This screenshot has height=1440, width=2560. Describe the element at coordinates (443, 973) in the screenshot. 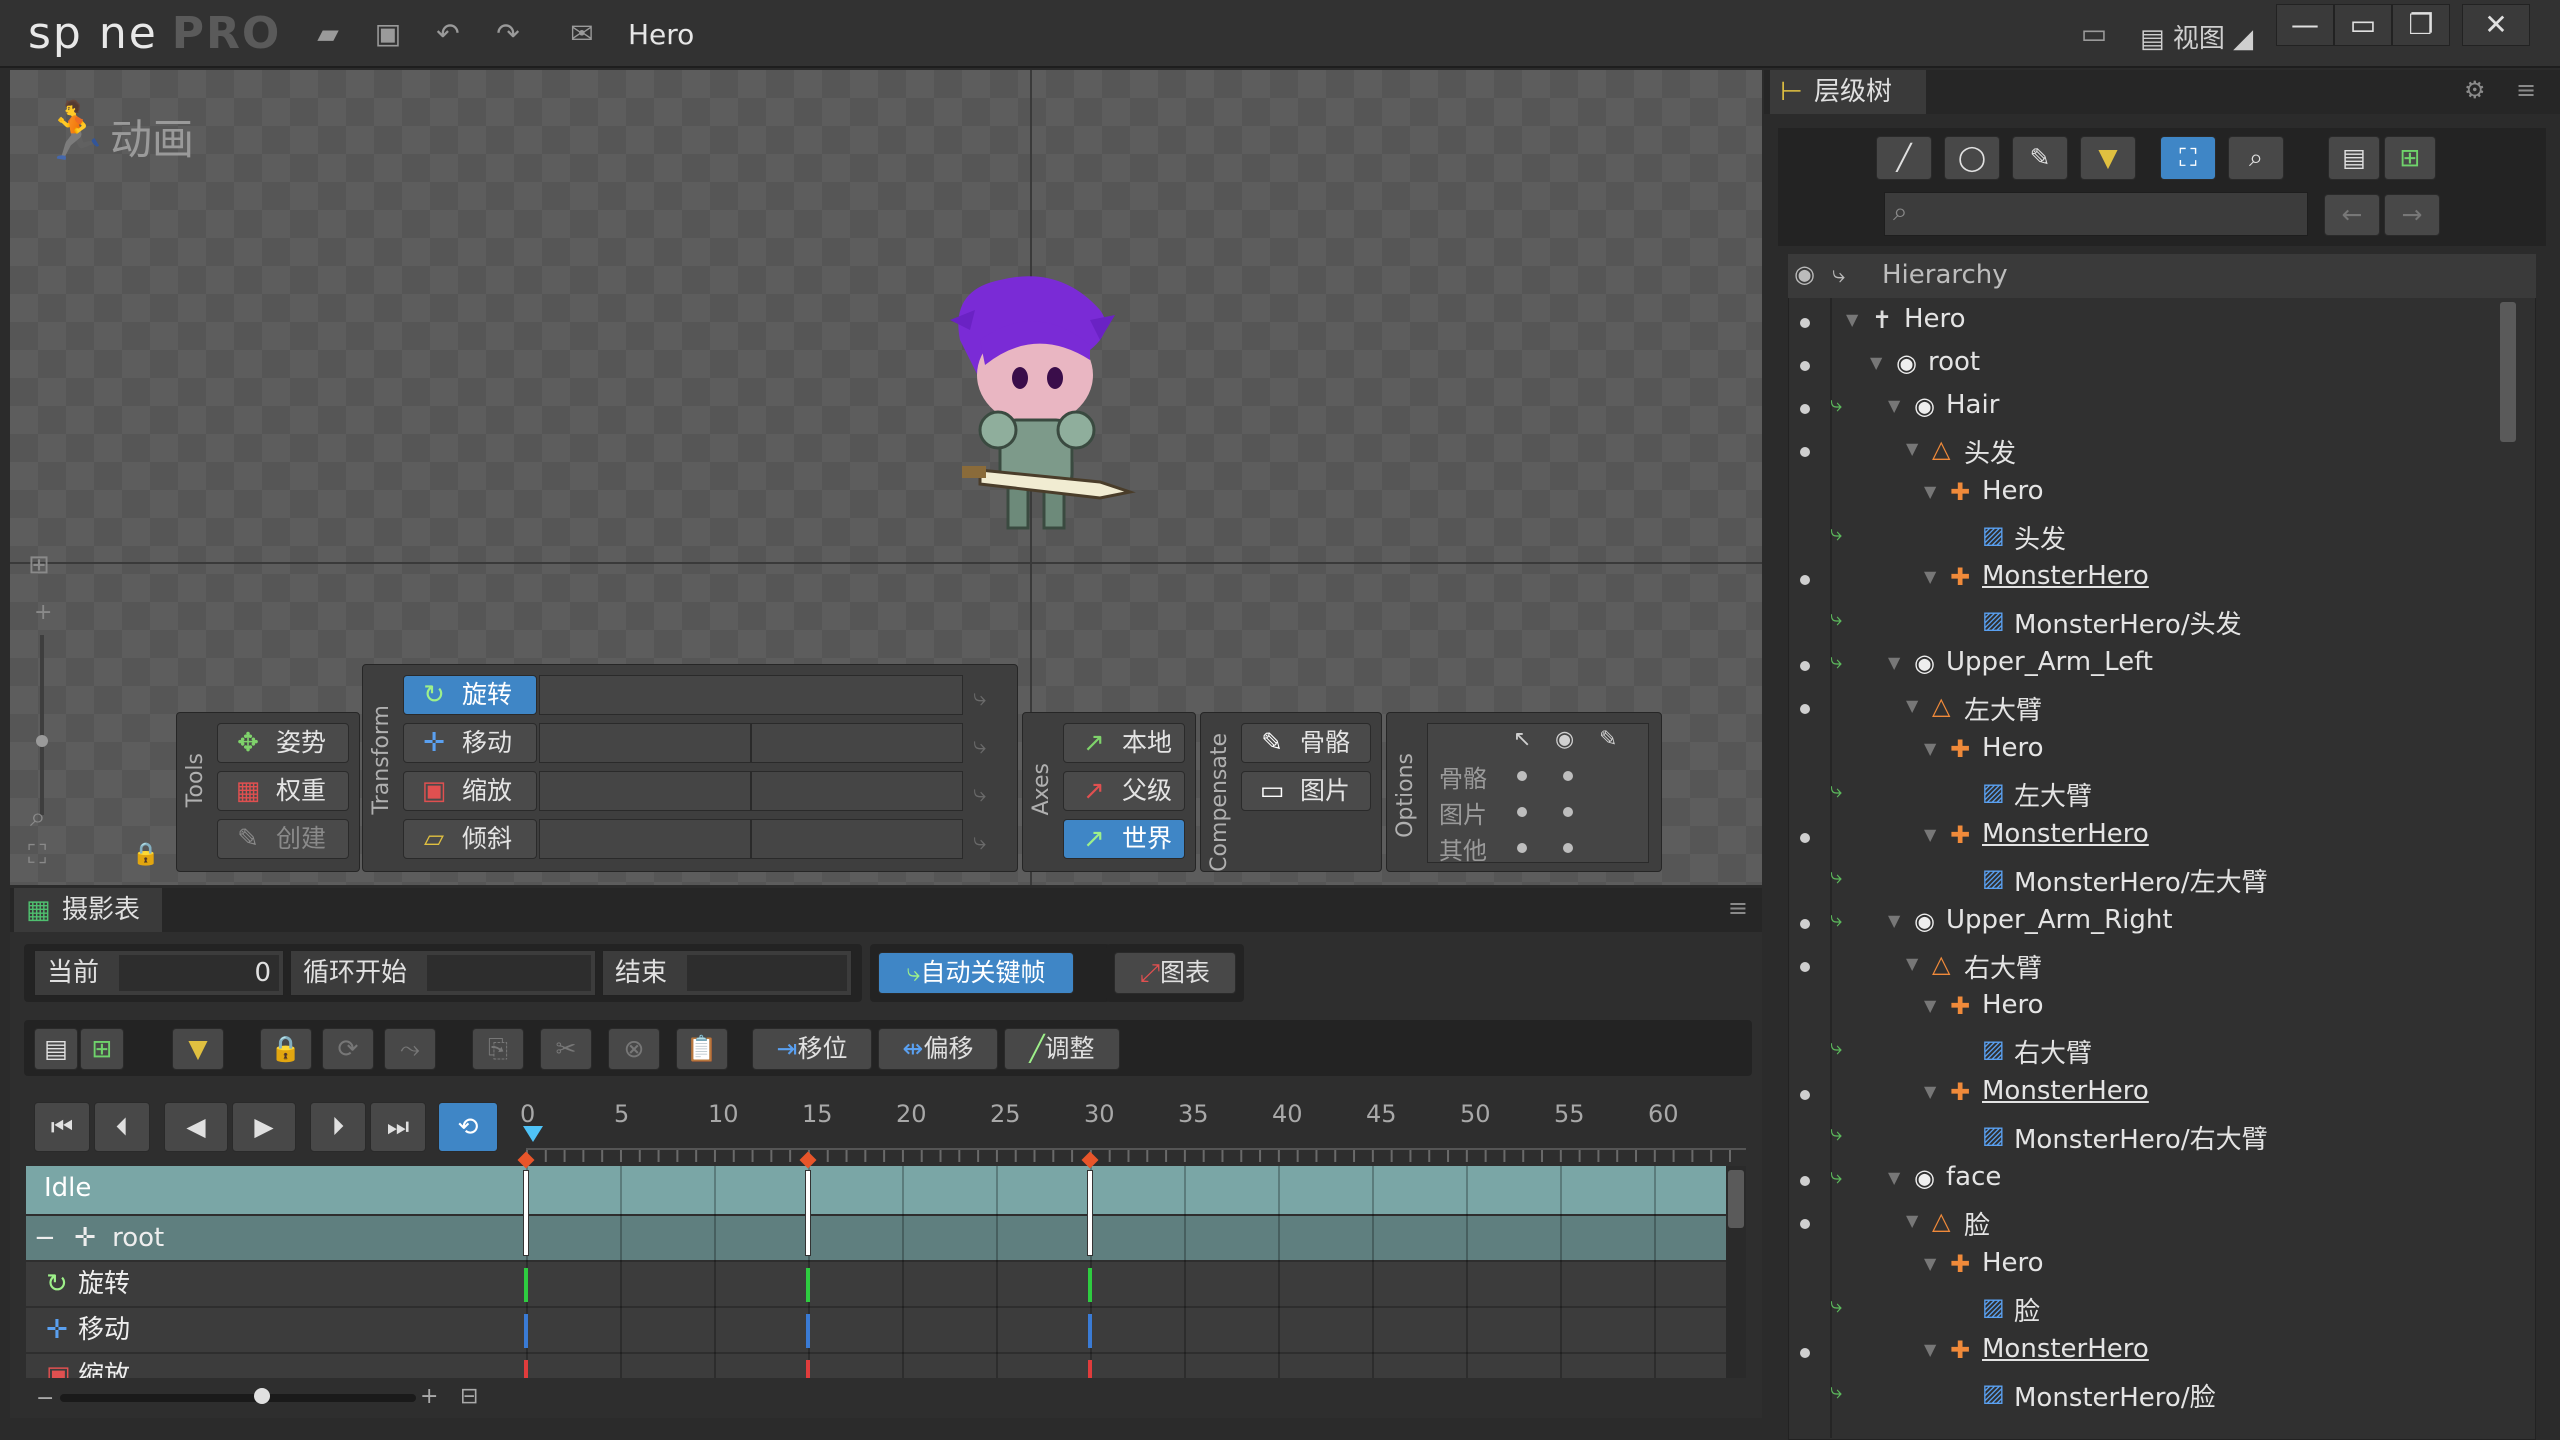

I see `loop-start-field: 循环开始` at that location.